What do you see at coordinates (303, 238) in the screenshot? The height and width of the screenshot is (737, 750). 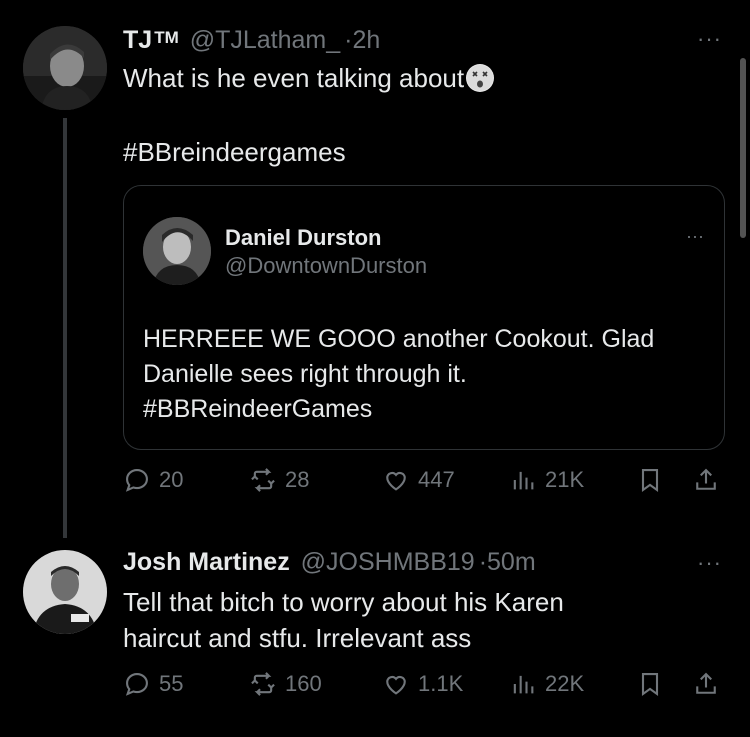 I see `quoted-author-name: Daniel Durston` at bounding box center [303, 238].